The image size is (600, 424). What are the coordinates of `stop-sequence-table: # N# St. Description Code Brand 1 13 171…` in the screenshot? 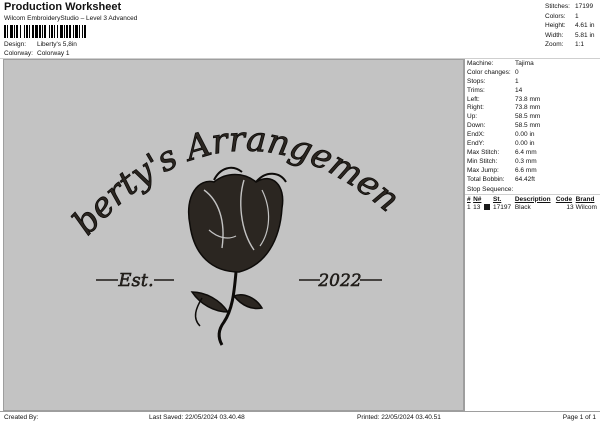 It's located at (533, 203).